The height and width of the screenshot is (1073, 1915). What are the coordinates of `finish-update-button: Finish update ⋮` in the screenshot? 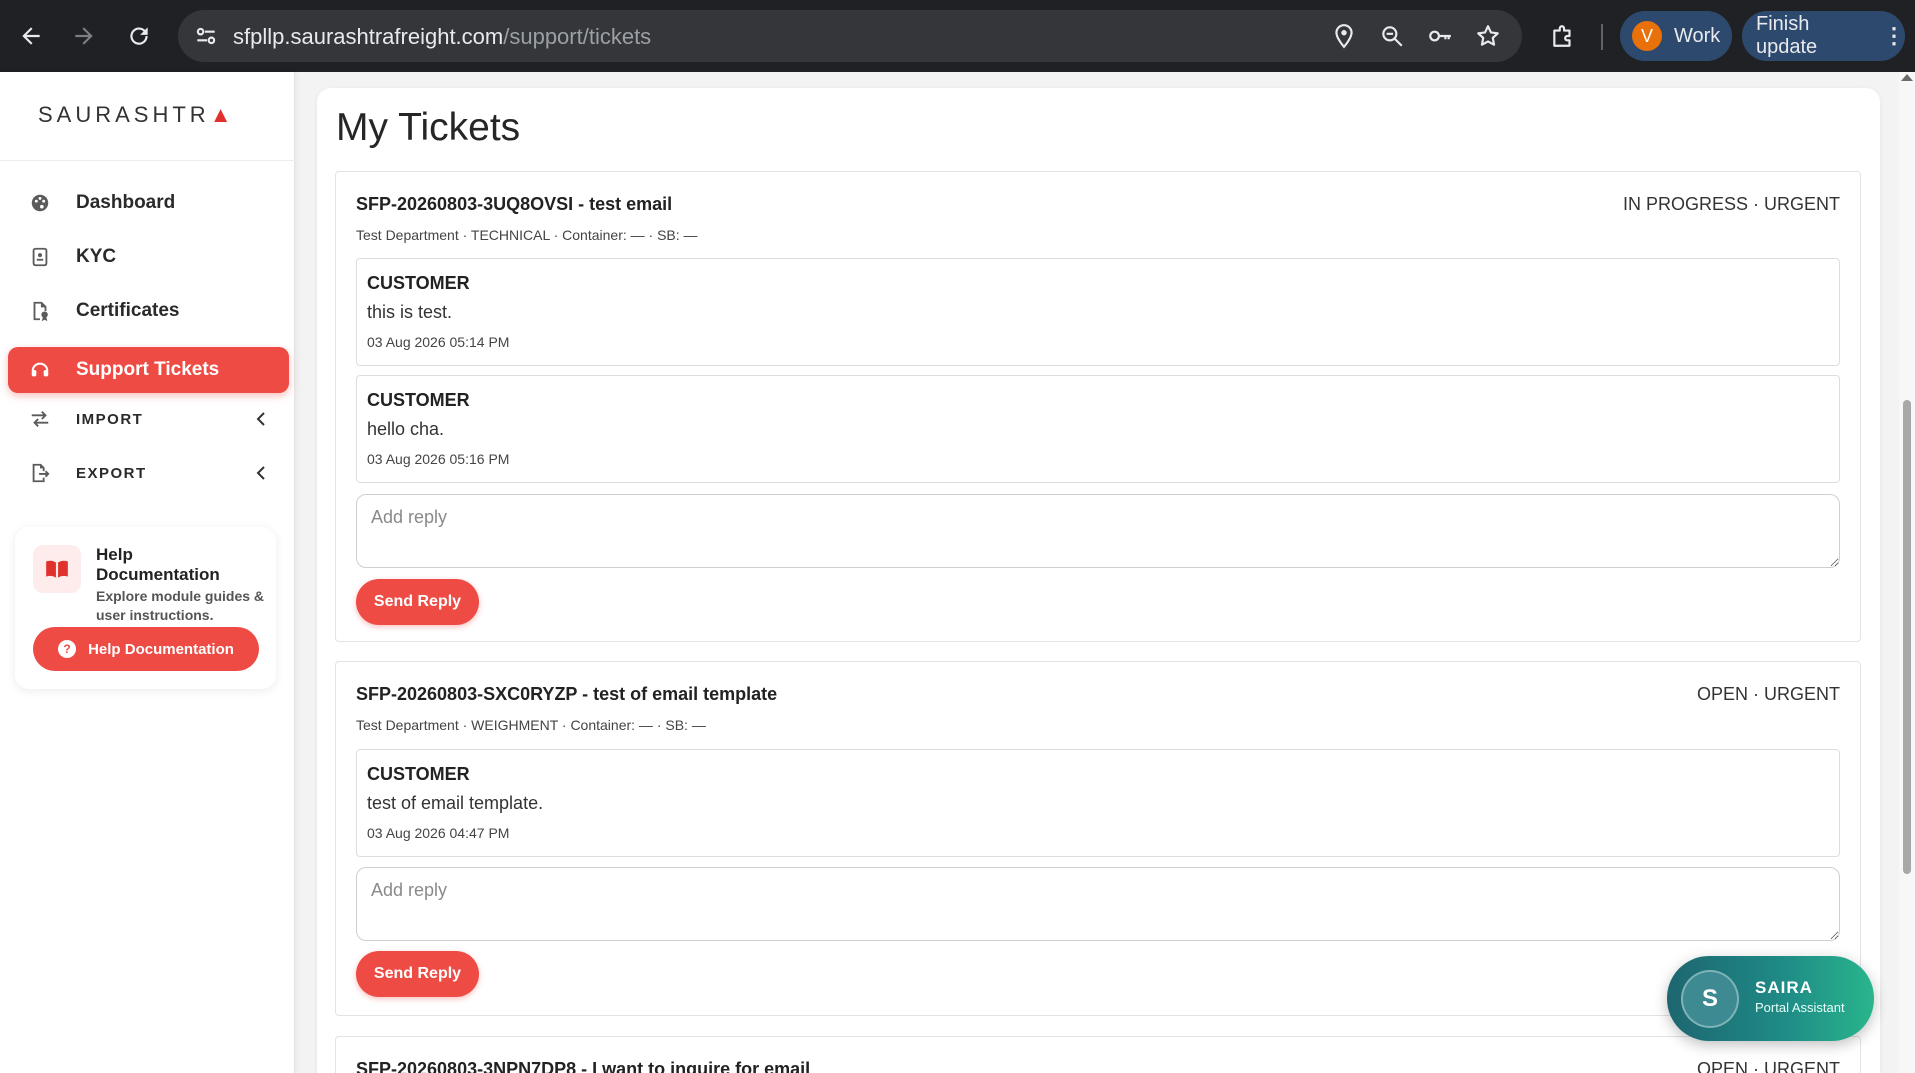 It's located at (1823, 36).